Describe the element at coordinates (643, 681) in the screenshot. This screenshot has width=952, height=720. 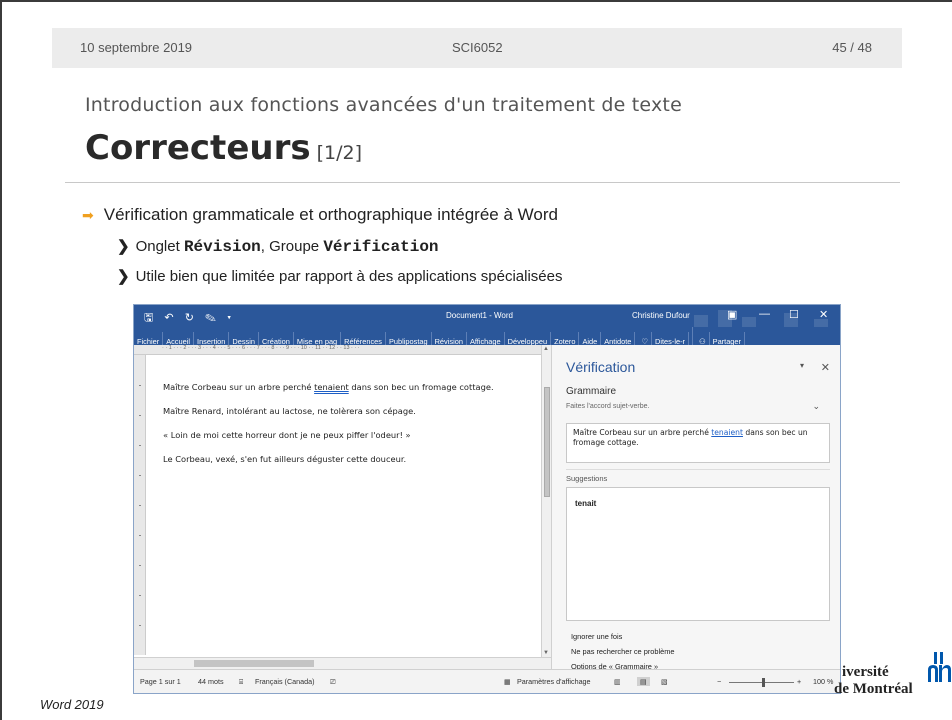
I see `print-layout-icon: ▤` at that location.